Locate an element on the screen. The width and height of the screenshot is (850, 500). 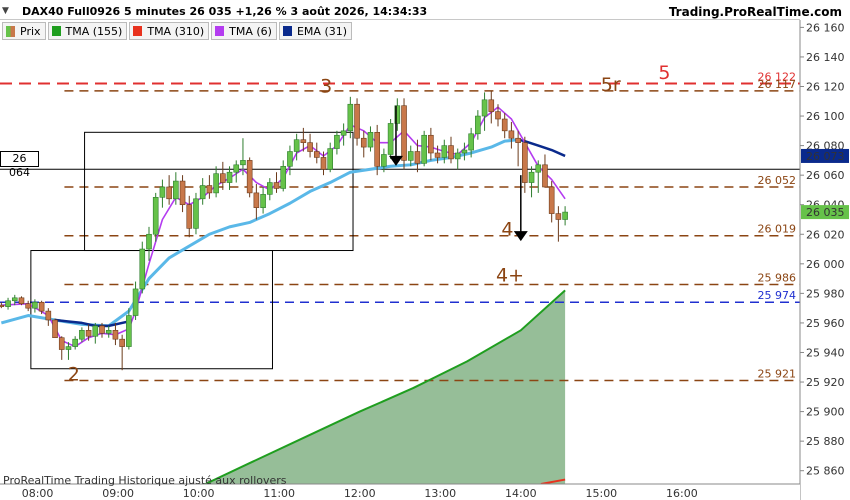
y-tick-label: 25 900 is located at coordinates (825, 412).